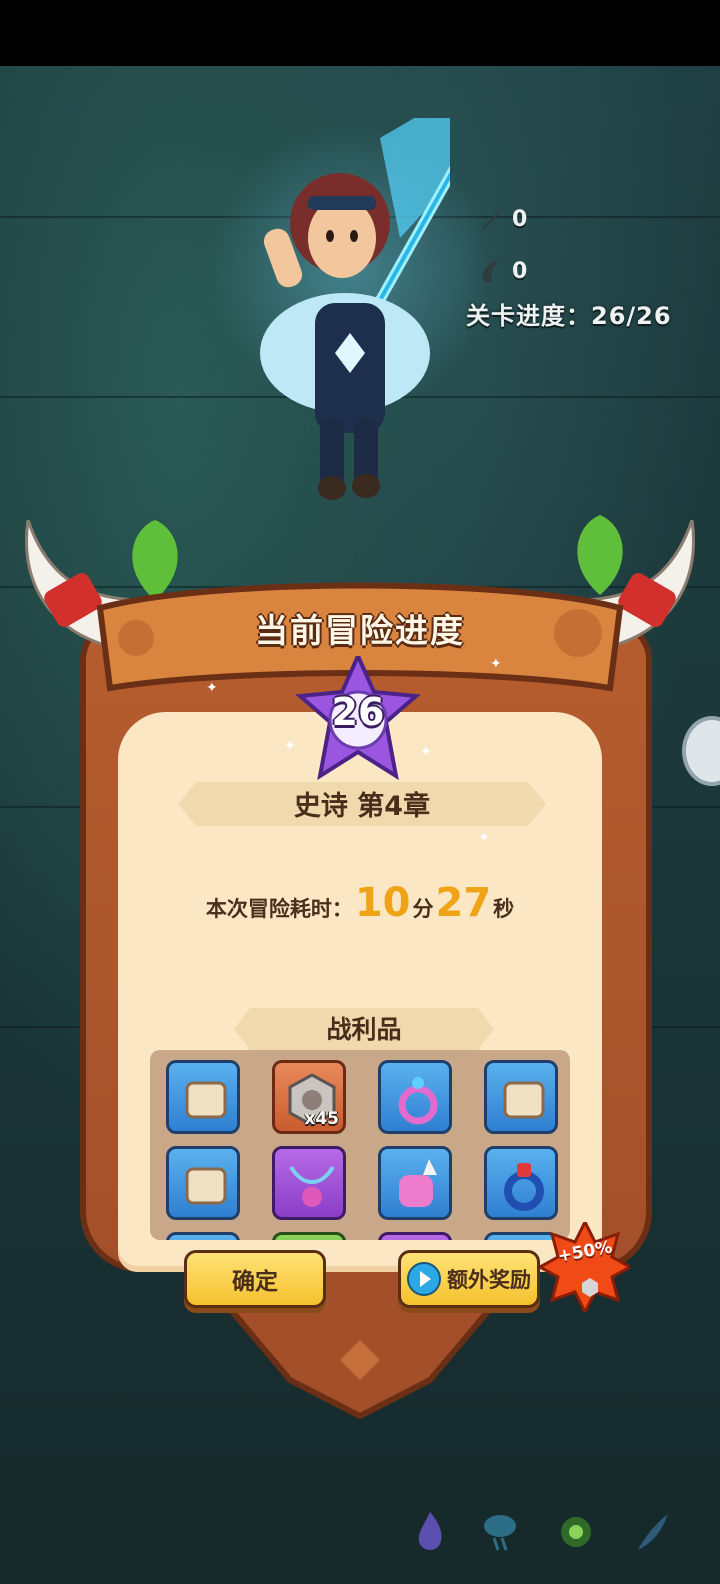  I want to click on loot-title: 战利品, so click(364, 1029).